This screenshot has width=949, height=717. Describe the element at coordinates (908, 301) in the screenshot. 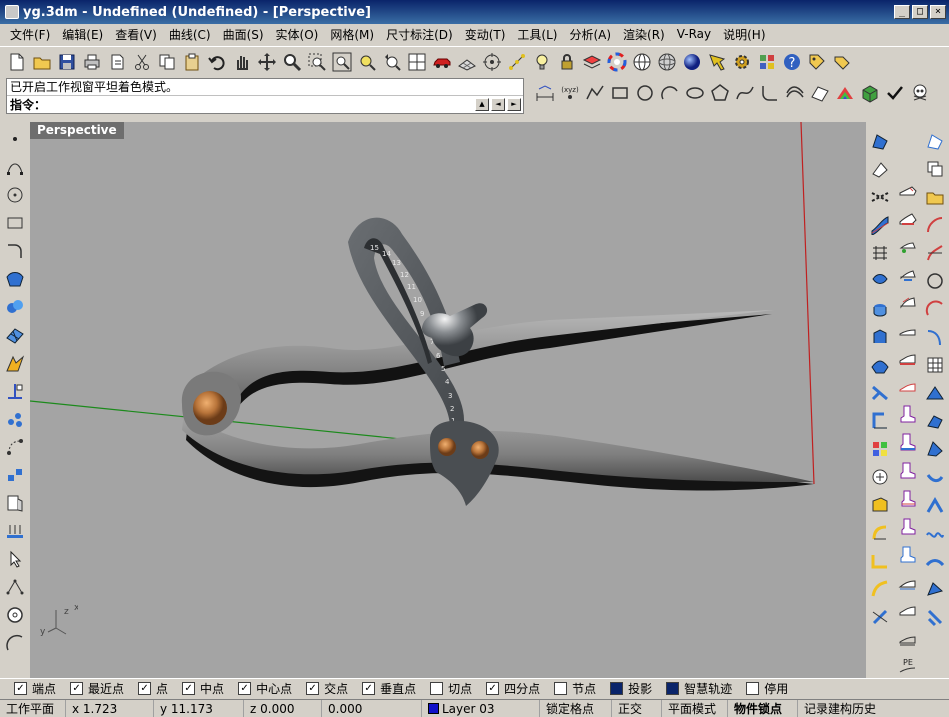

I see `shoe-upper-icon` at that location.